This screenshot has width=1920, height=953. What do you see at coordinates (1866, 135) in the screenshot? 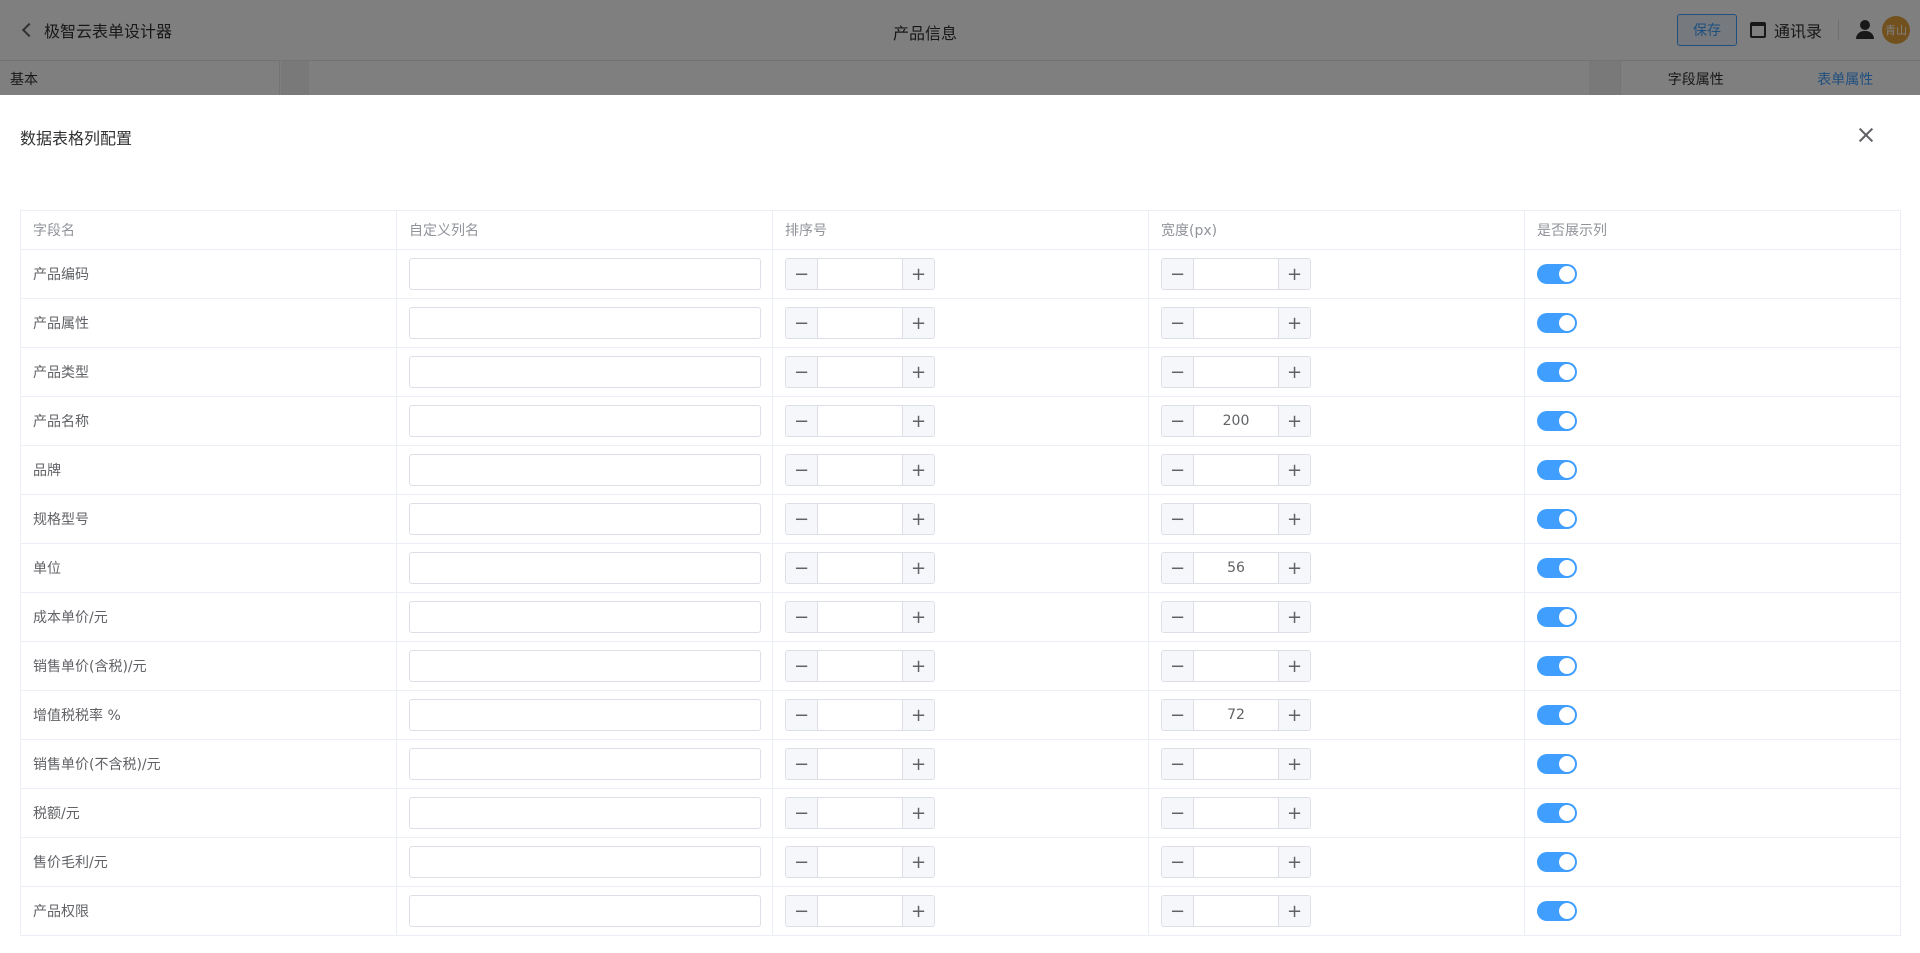
I see `close-icon` at bounding box center [1866, 135].